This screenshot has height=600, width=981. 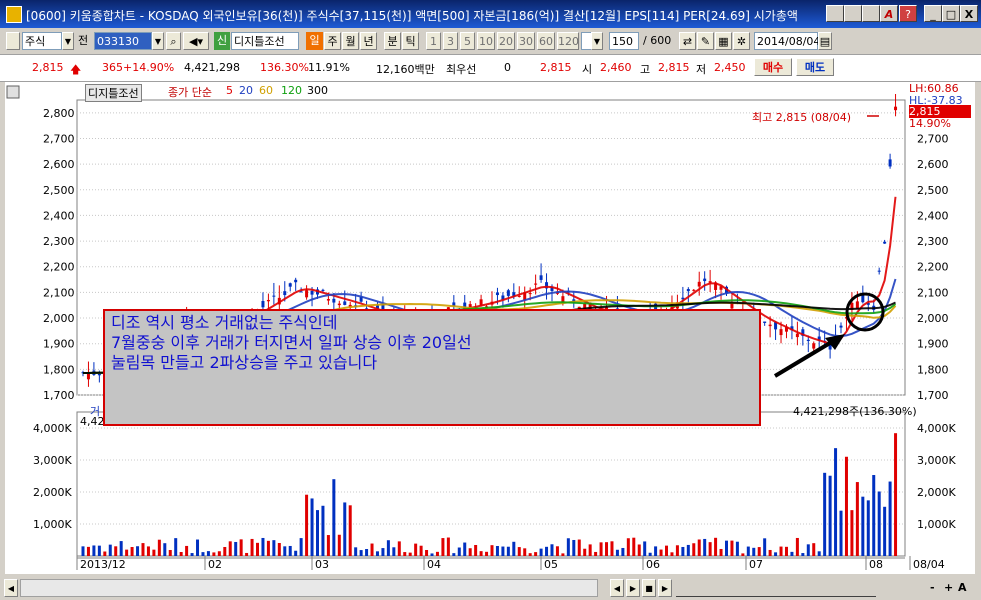 I want to click on volume-readout: 4,421,298주(136.30%), so click(x=855, y=411).